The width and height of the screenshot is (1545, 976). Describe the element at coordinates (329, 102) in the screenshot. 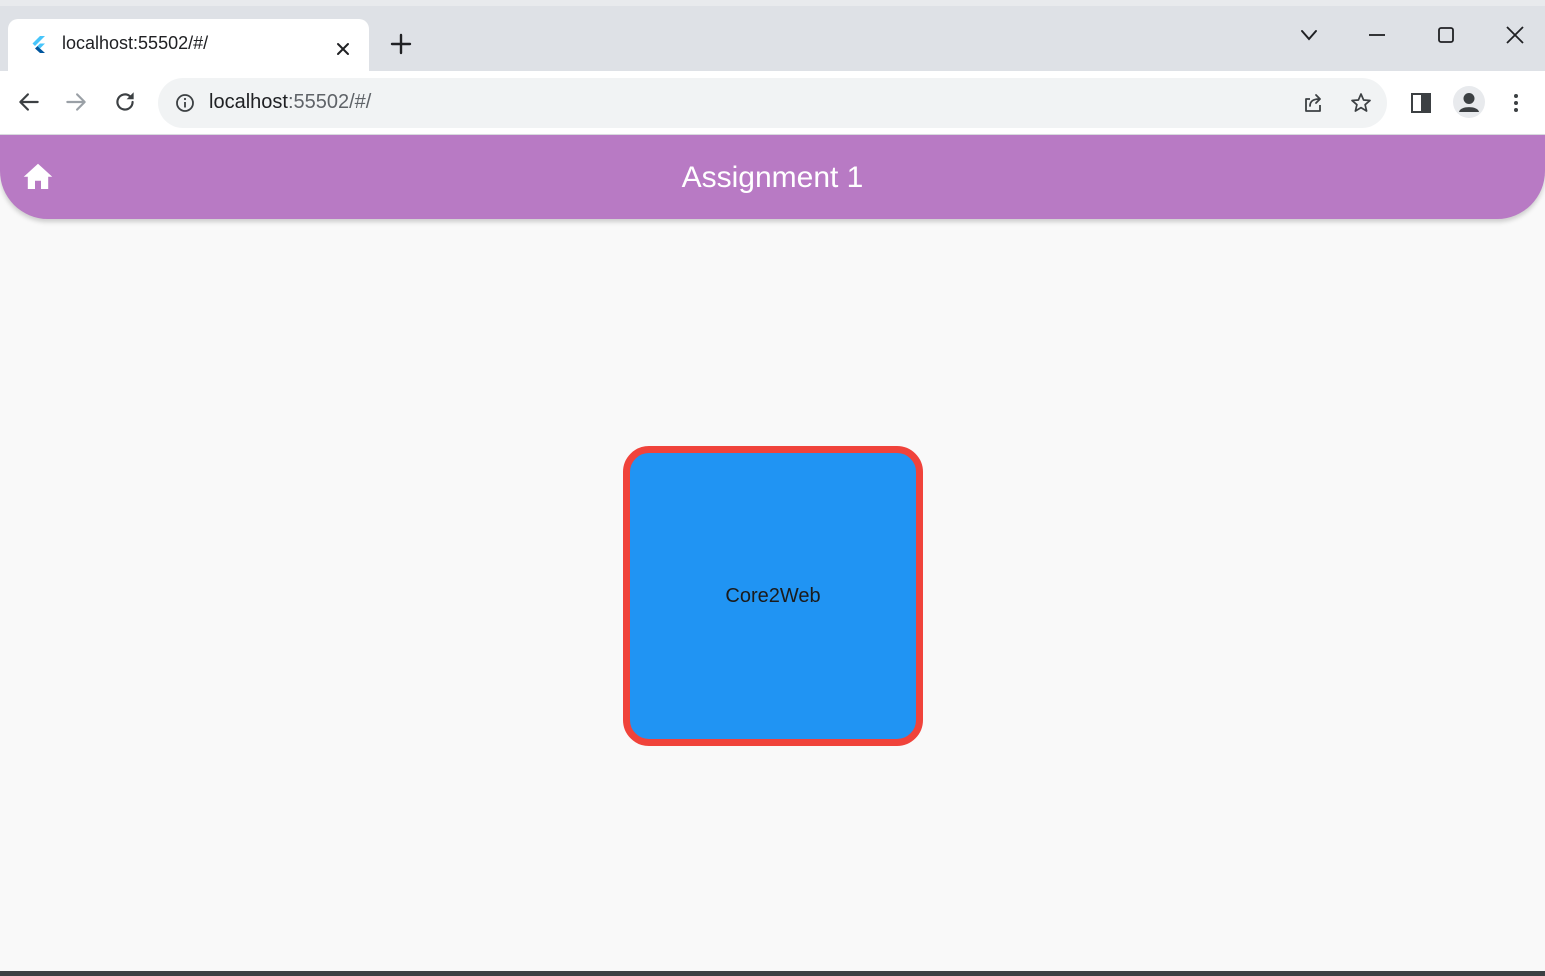

I see `url-path: :55502/#/` at that location.